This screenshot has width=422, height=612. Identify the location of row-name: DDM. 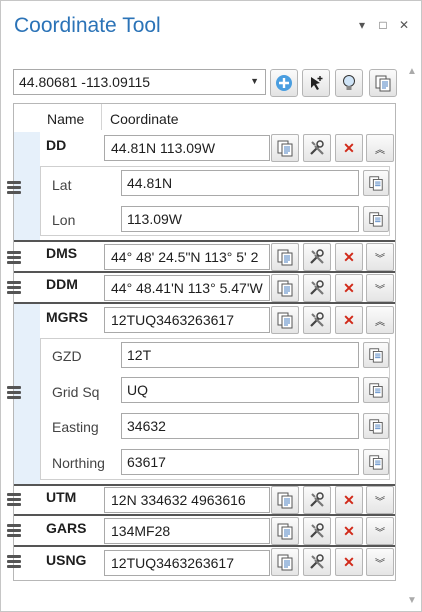
(62, 284).